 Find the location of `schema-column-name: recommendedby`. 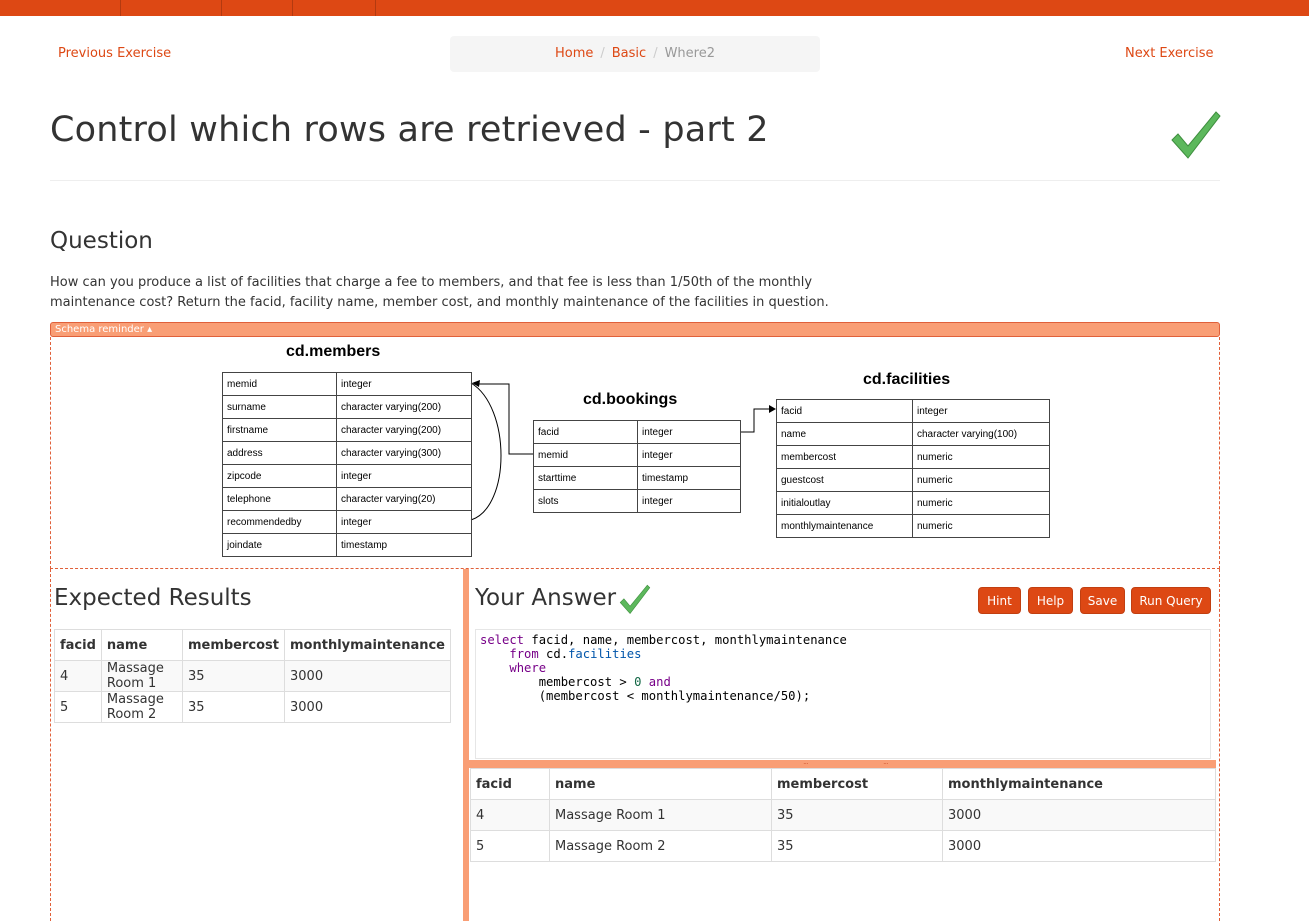

schema-column-name: recommendedby is located at coordinates (279, 522).